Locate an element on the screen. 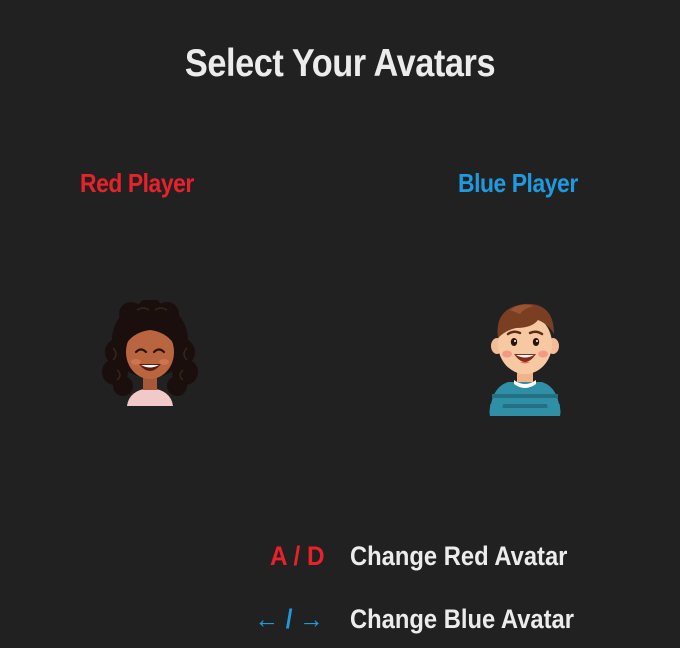 This screenshot has height=648, width=680. control-row-blue: ← / → Change Blue Avatar is located at coordinates (340, 622).